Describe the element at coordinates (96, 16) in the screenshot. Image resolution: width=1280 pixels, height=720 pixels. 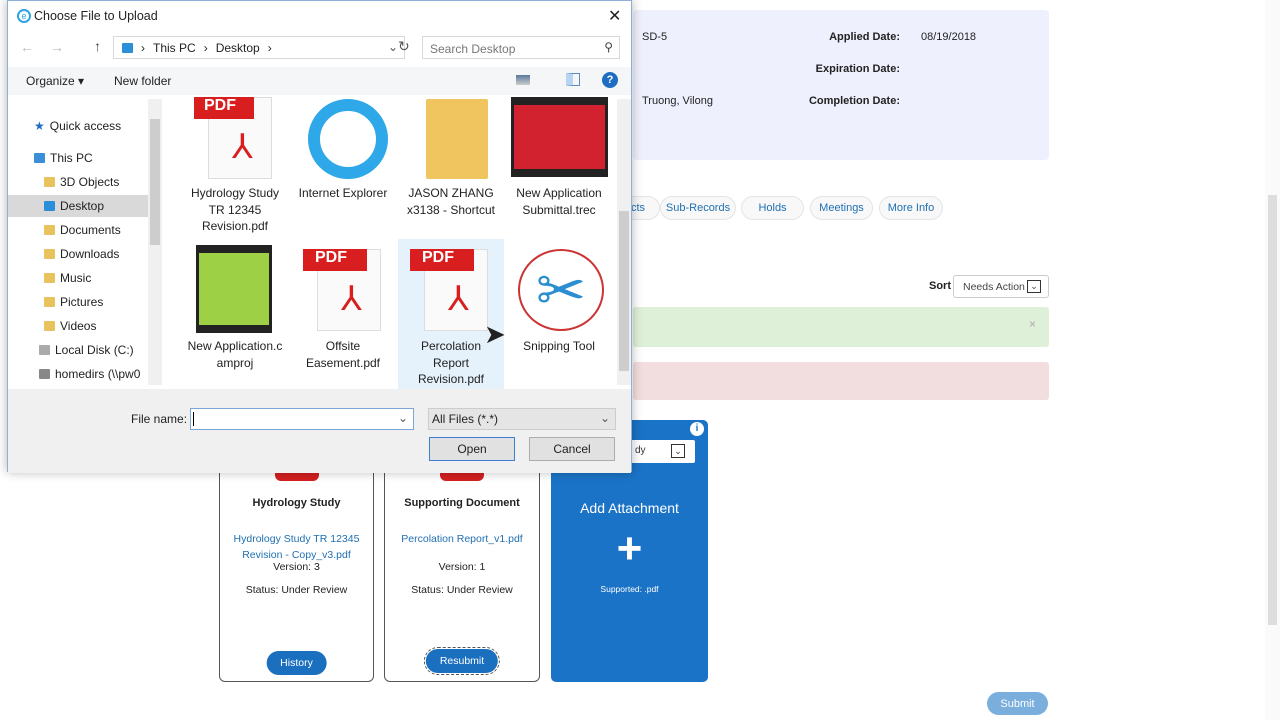
I see `dialog-title: Choose File to Upload` at that location.